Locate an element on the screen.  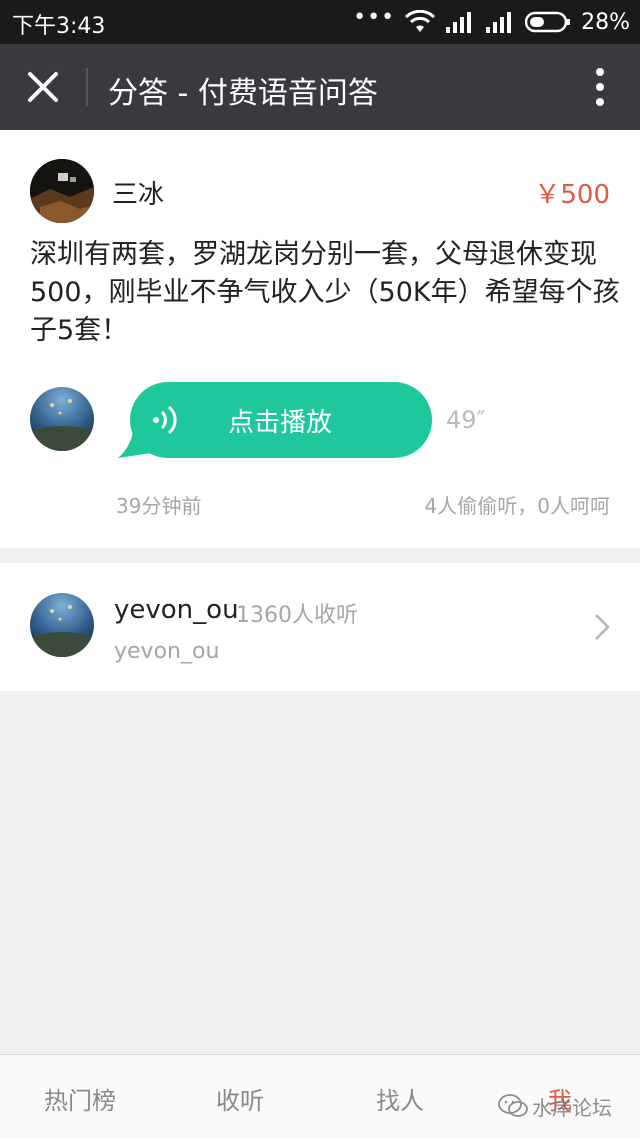
answerer-avatar is located at coordinates (62, 419).